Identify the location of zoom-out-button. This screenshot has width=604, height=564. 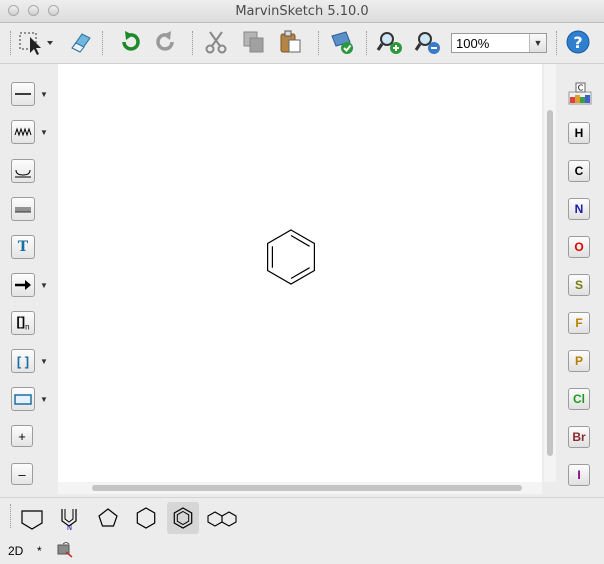
(428, 42).